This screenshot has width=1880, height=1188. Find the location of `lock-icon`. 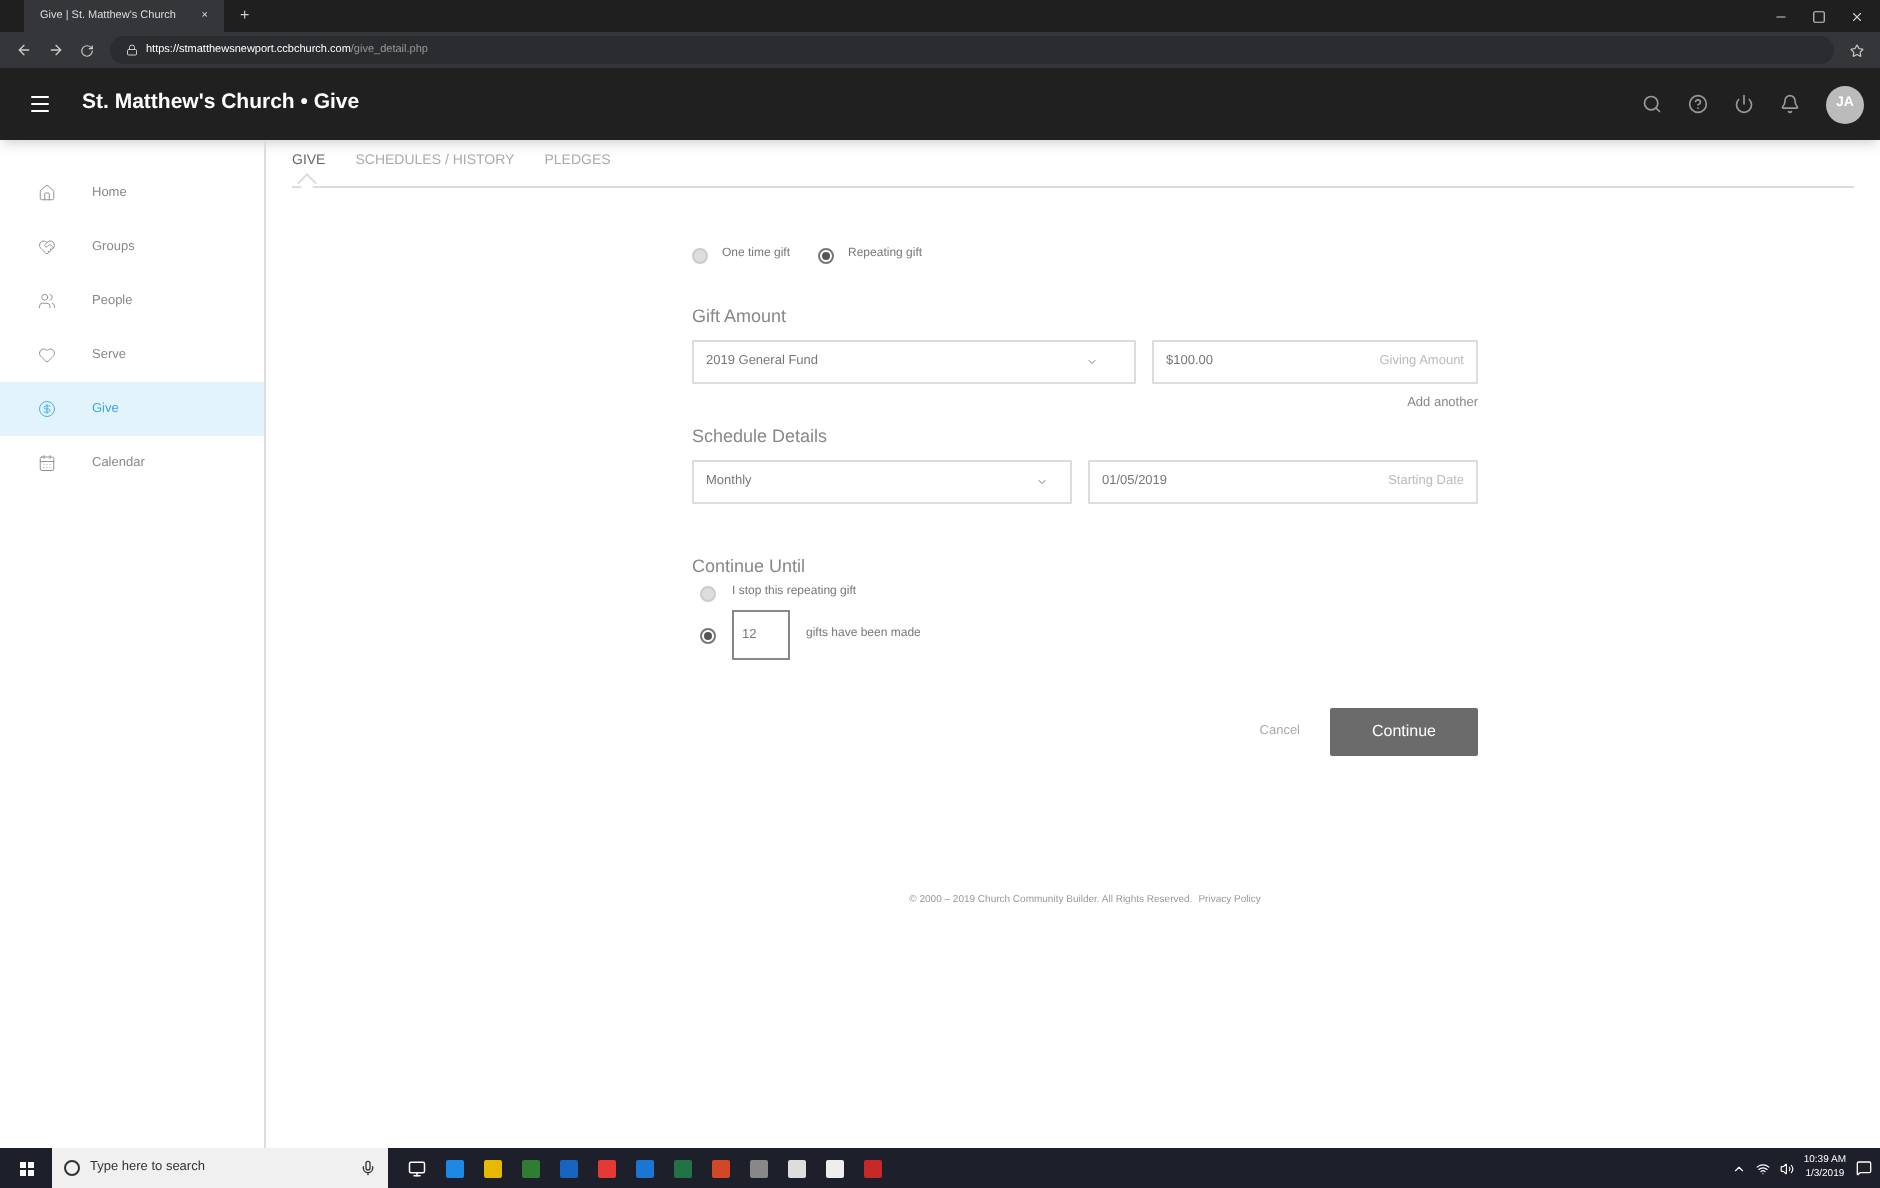

lock-icon is located at coordinates (132, 50).